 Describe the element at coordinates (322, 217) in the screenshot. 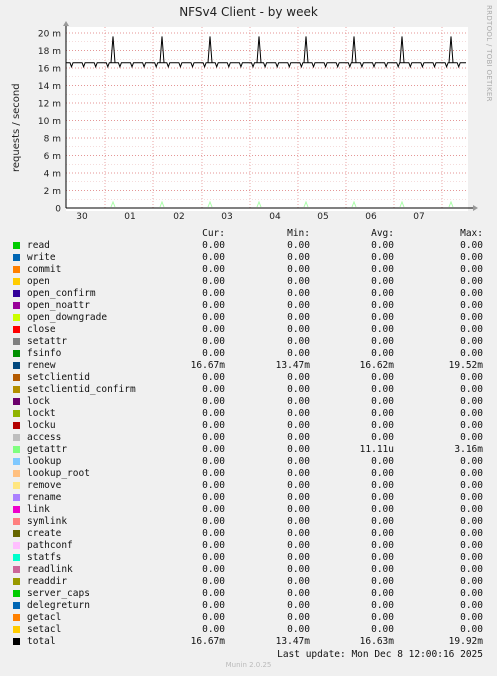

I see `x-tick-label: 05` at that location.